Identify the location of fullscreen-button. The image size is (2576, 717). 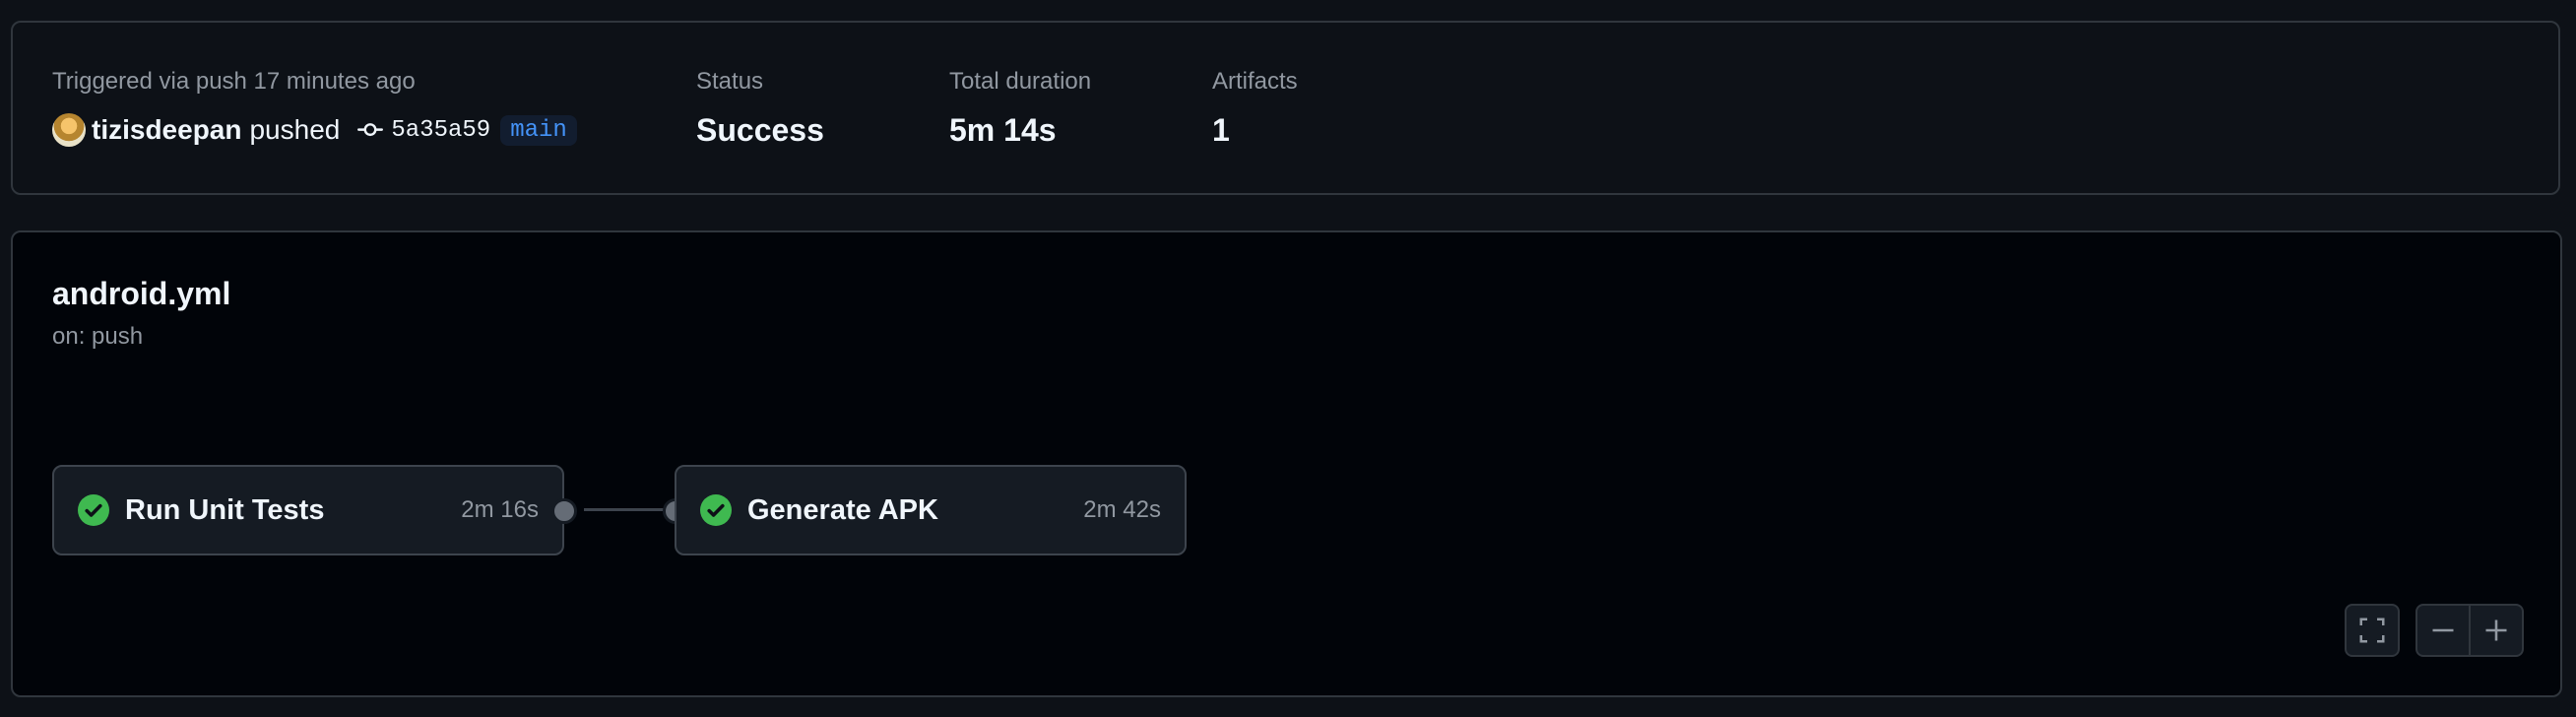
(2372, 630).